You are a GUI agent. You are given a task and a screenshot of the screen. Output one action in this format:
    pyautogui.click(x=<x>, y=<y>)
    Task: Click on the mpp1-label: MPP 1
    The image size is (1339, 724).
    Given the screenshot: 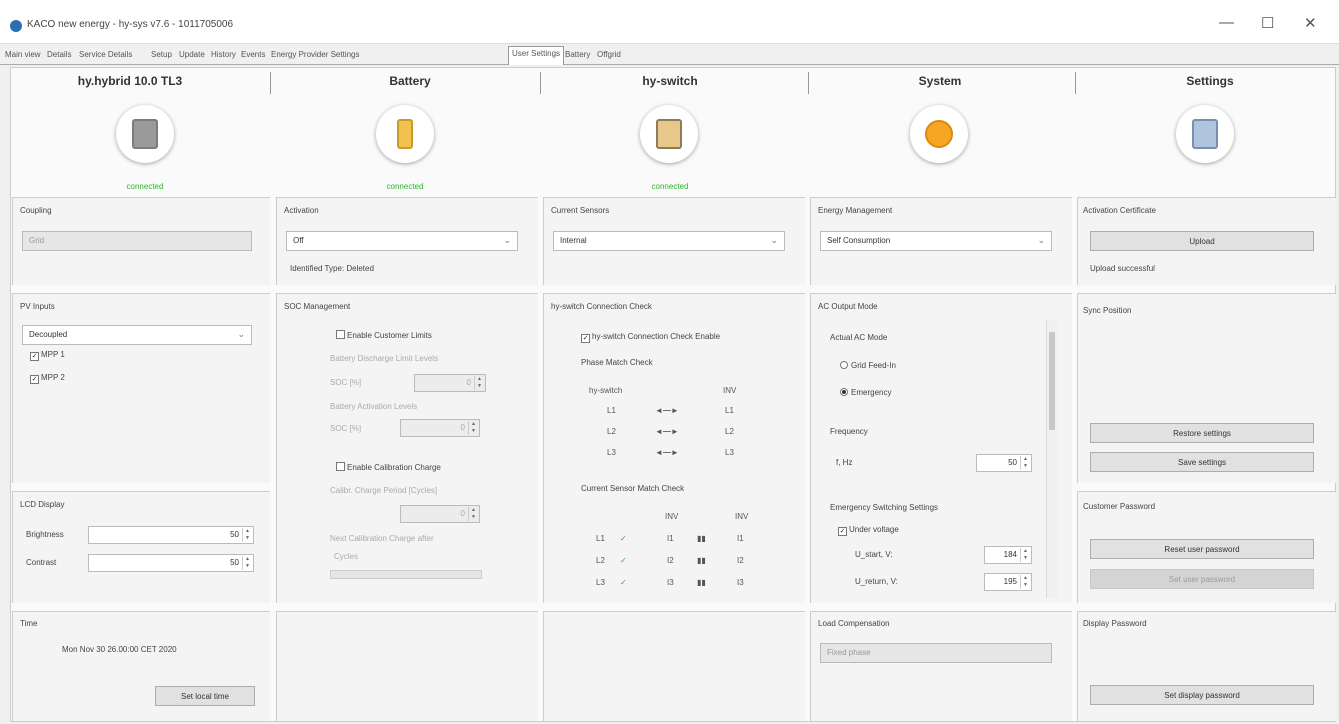 What is the action you would take?
    pyautogui.click(x=53, y=354)
    